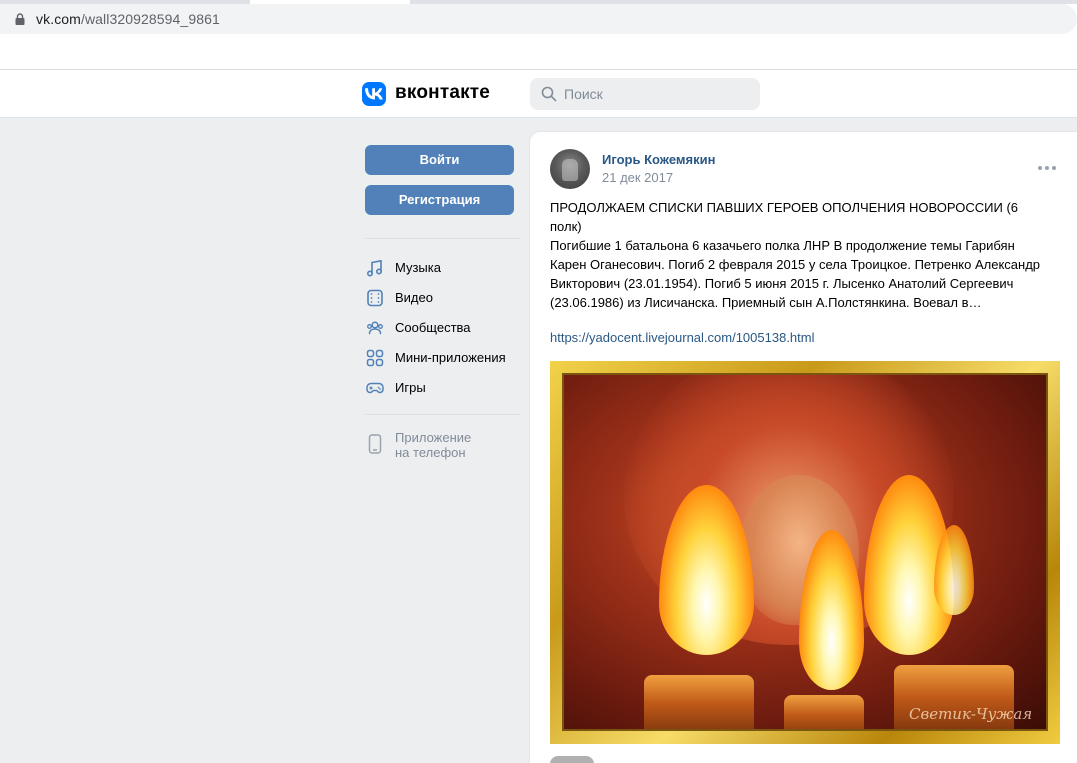 The height and width of the screenshot is (763, 1077). Describe the element at coordinates (414, 297) in the screenshot. I see `sidebar-item-label: Видео` at that location.